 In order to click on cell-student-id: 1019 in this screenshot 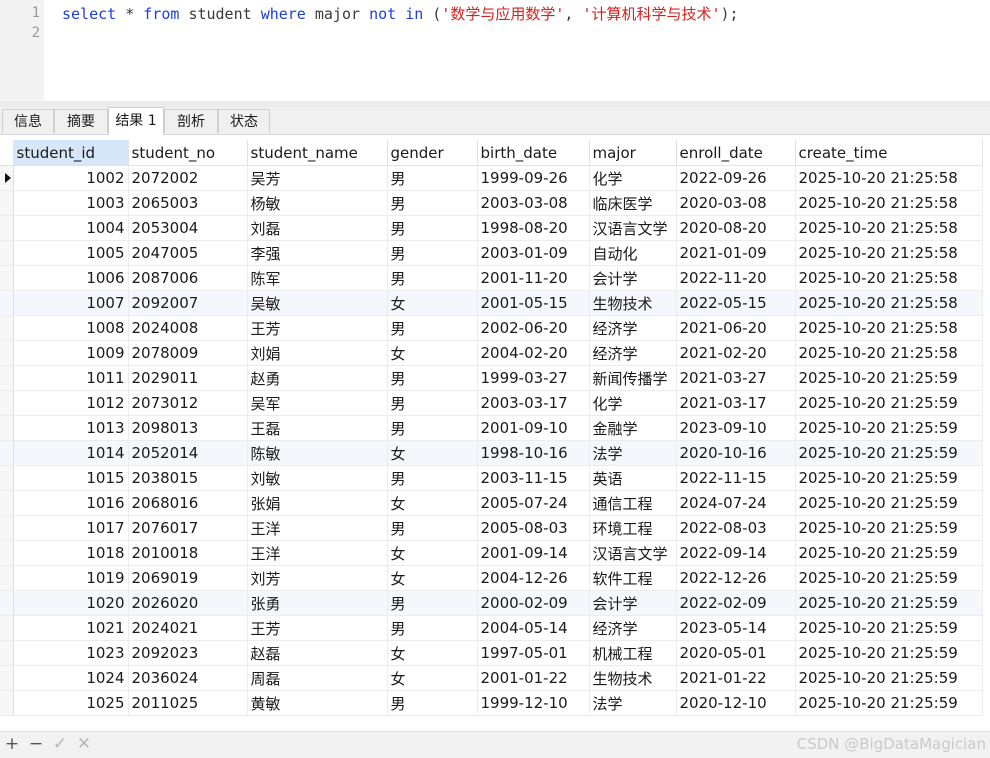, I will do `click(71, 578)`.